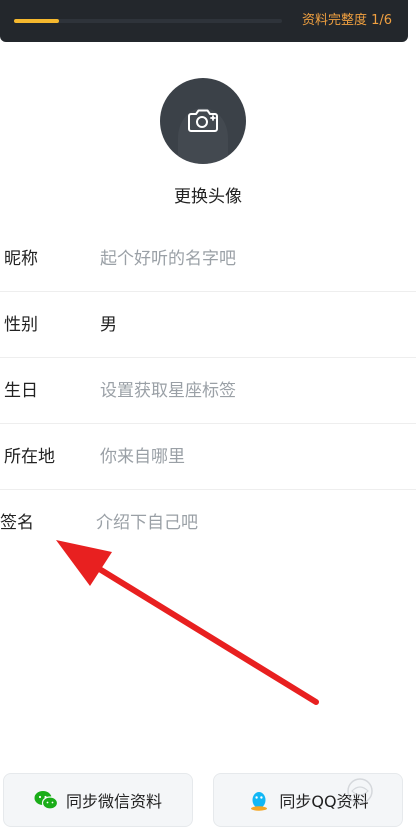 This screenshot has width=416, height=831. I want to click on location-label: 所在地, so click(29, 457).